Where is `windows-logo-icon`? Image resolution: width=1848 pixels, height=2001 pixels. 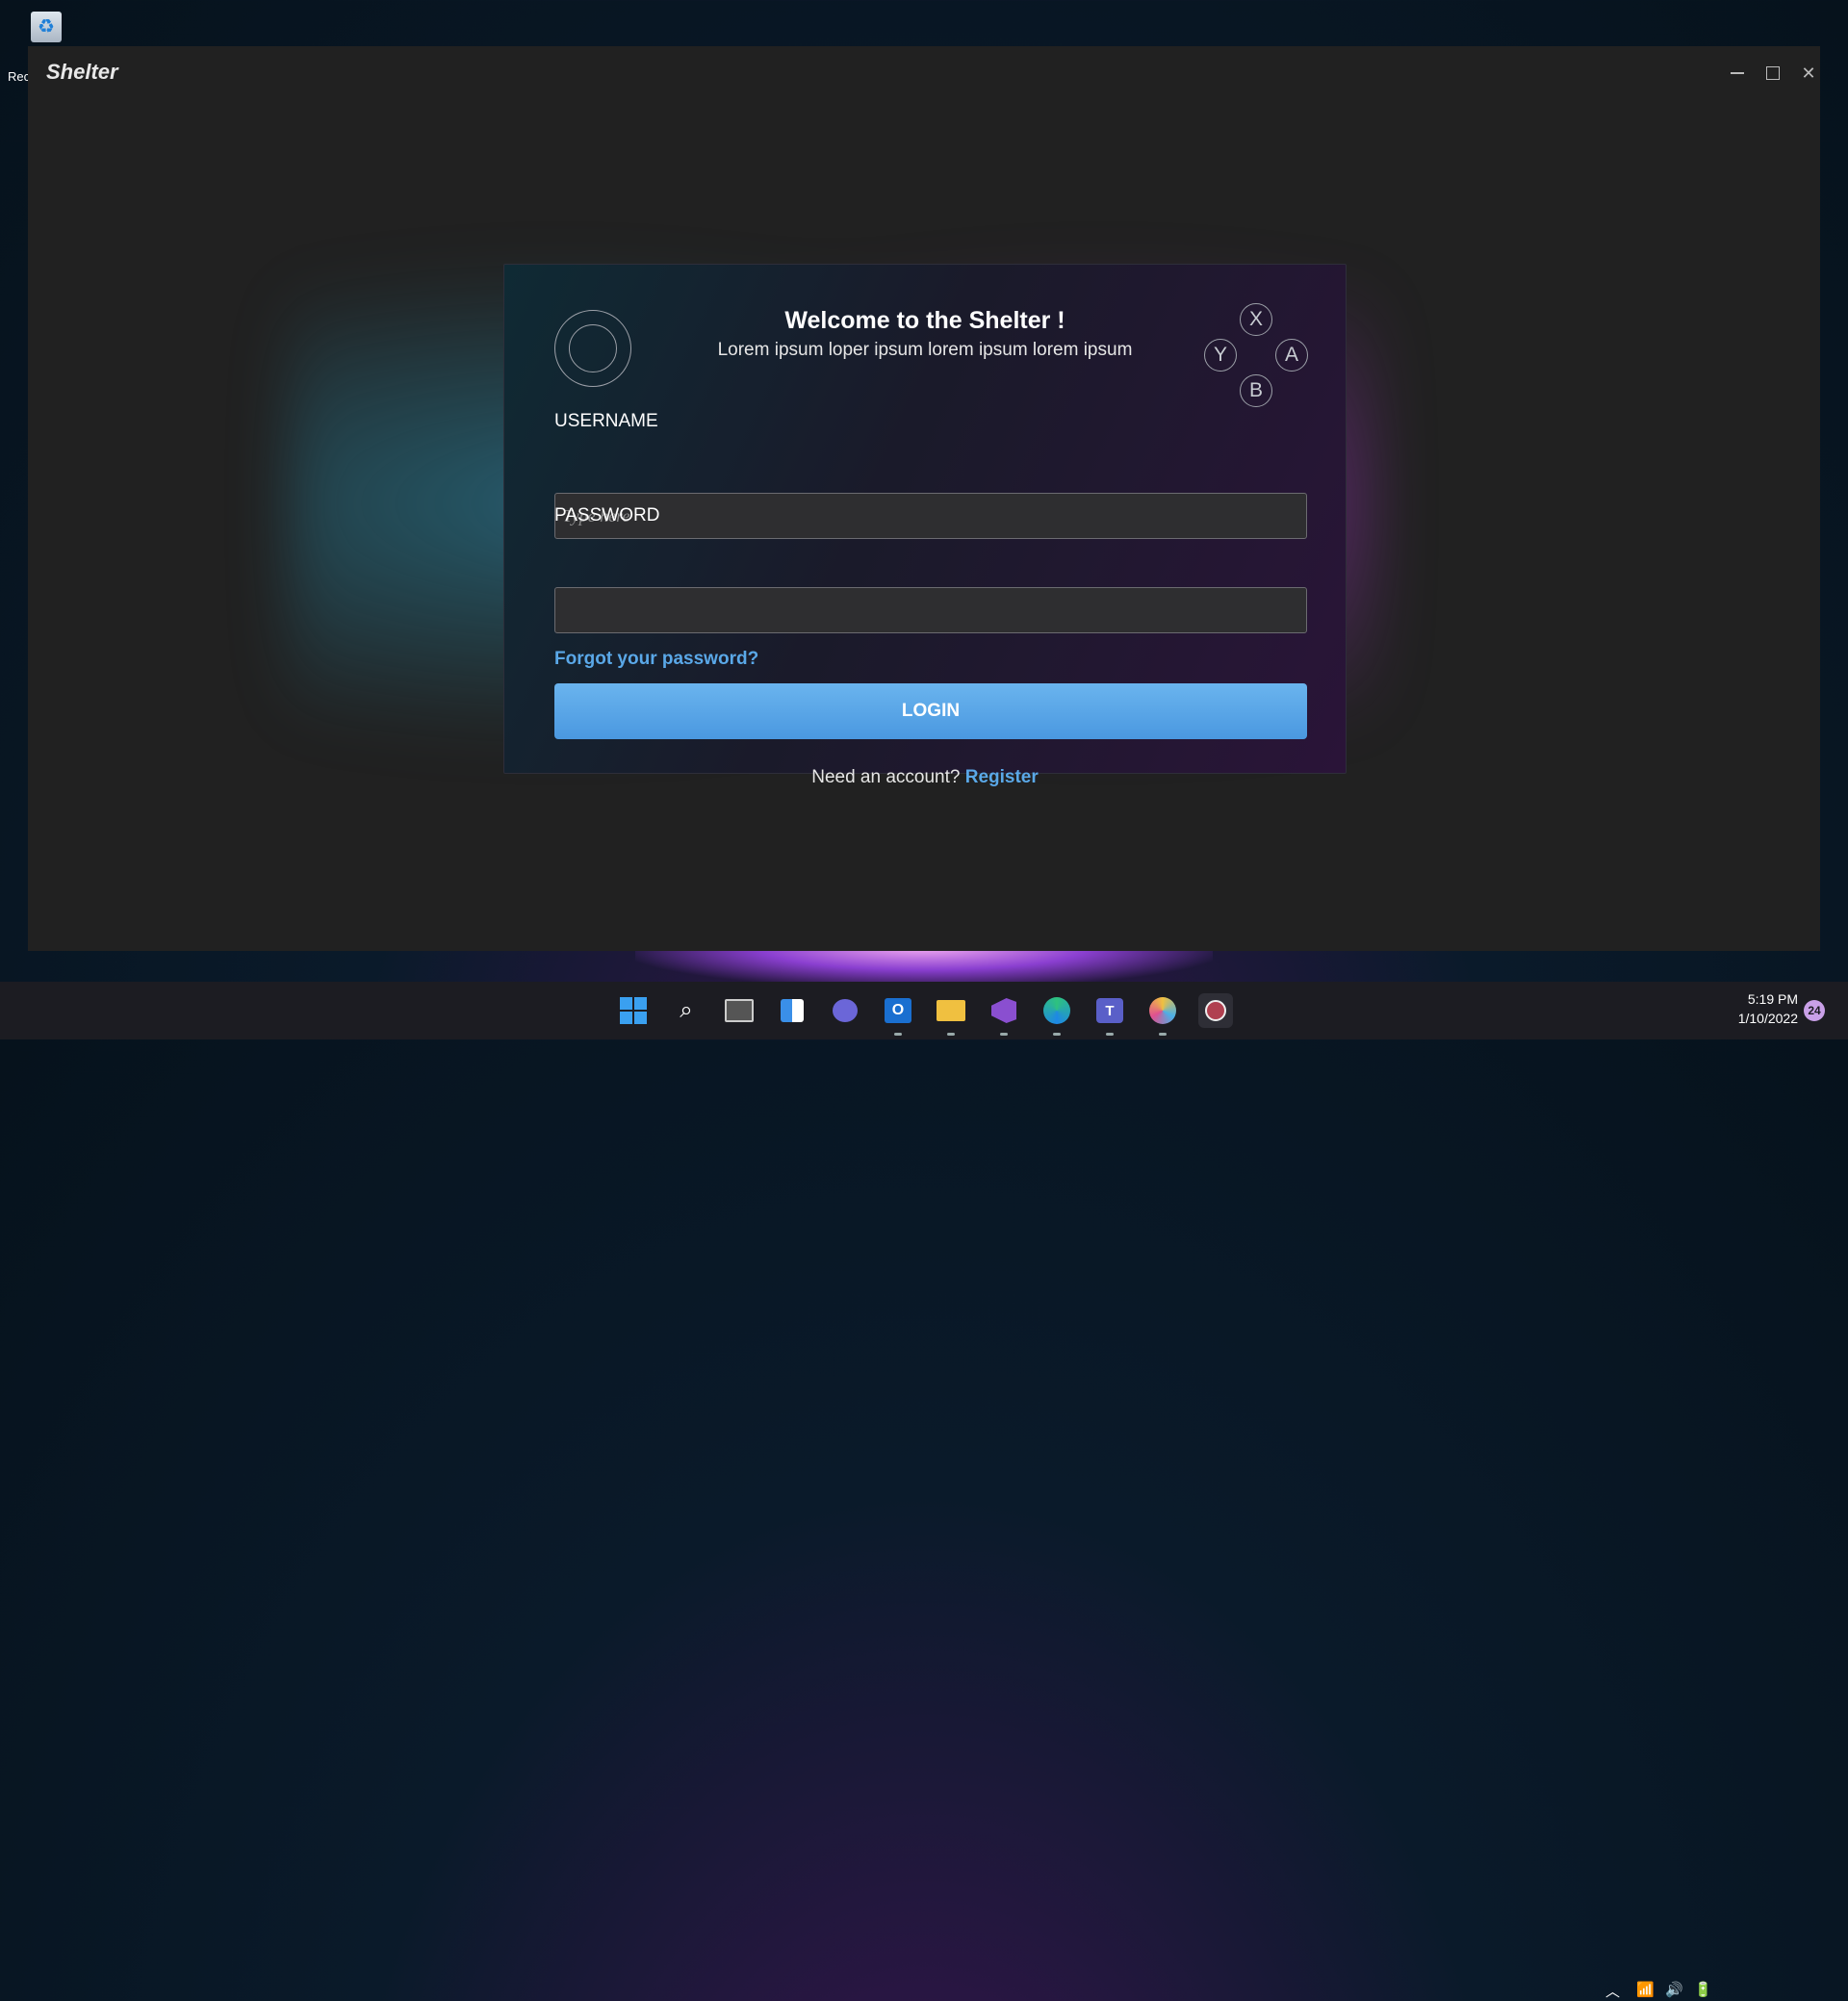 windows-logo-icon is located at coordinates (633, 1010).